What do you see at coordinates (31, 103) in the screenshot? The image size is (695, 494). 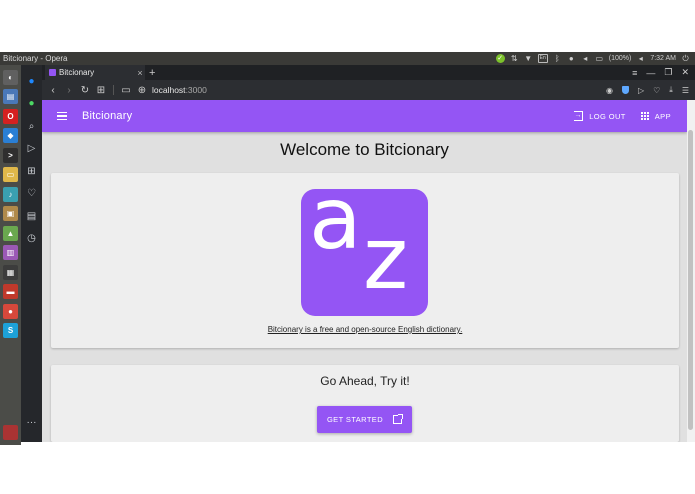 I see `whatsapp-icon: ●` at bounding box center [31, 103].